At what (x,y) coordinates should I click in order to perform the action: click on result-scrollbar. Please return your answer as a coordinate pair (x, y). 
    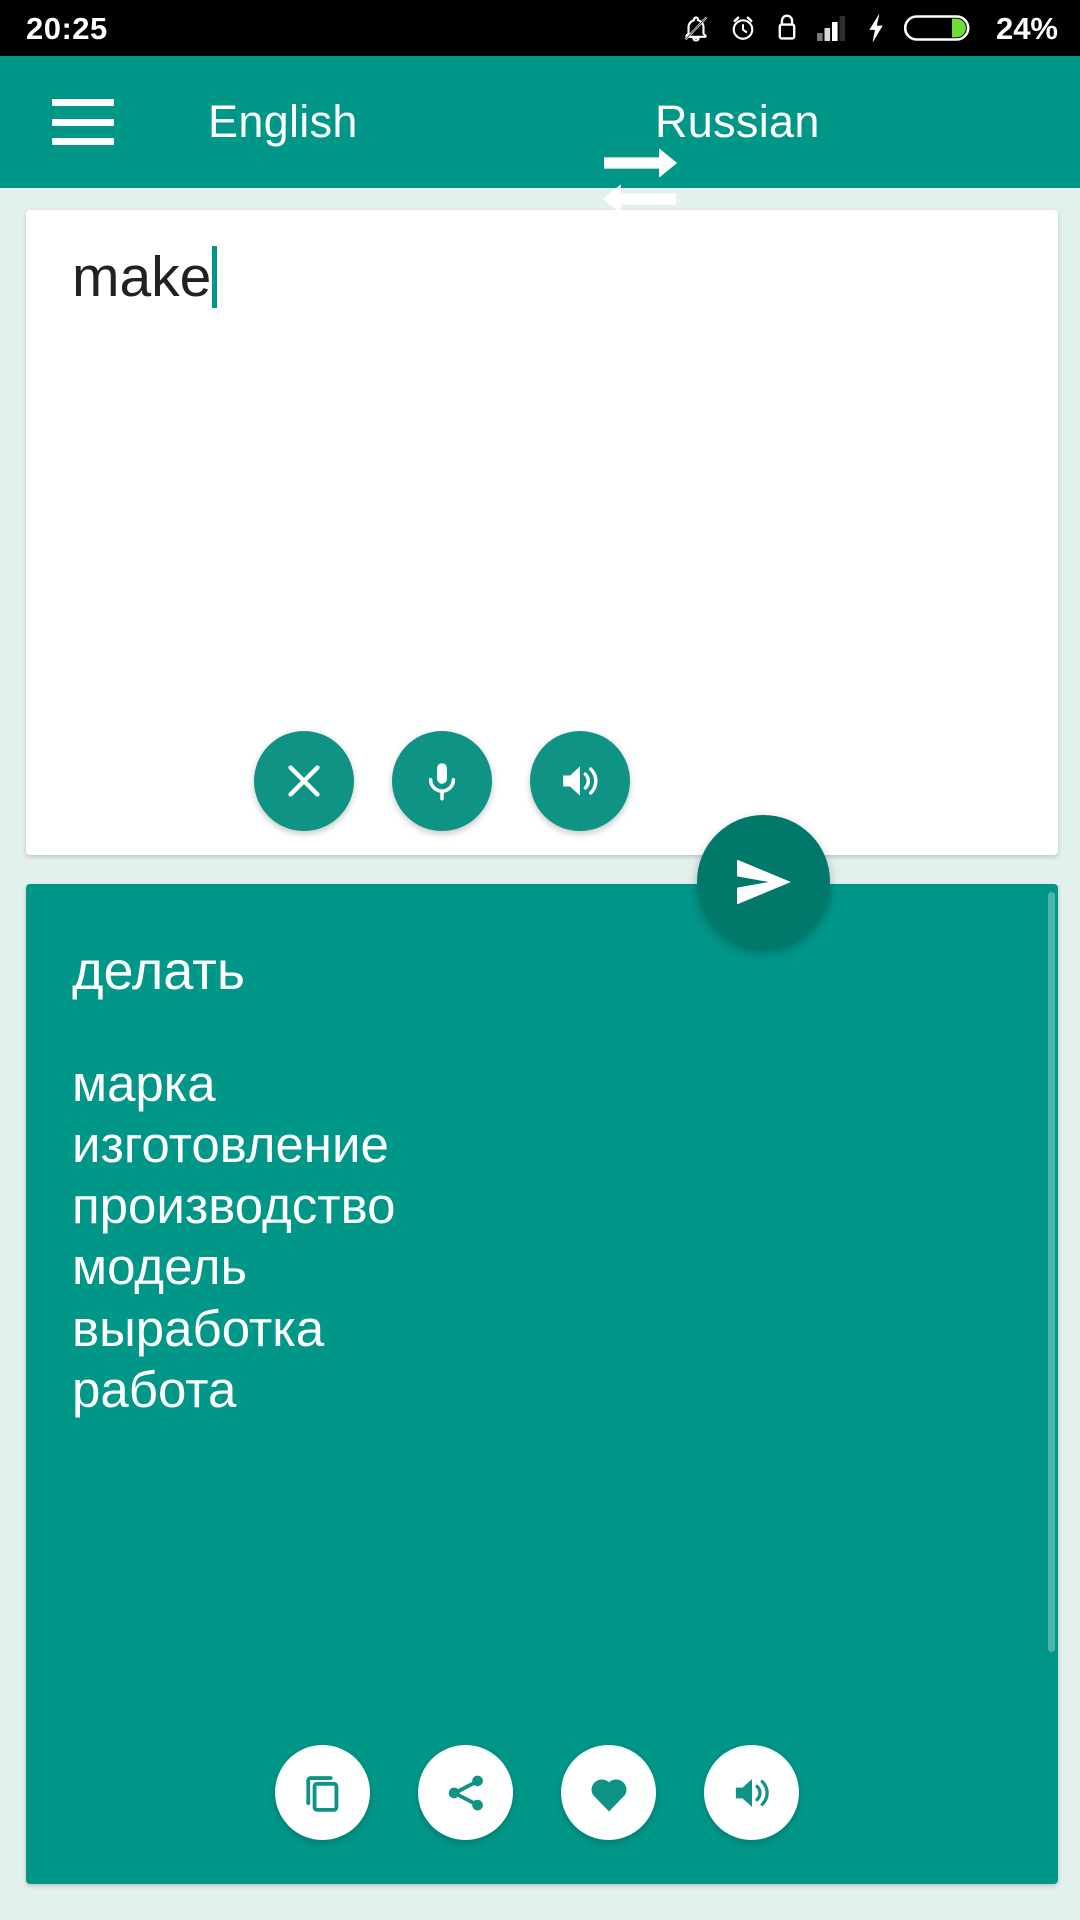
    Looking at the image, I should click on (1051, 1272).